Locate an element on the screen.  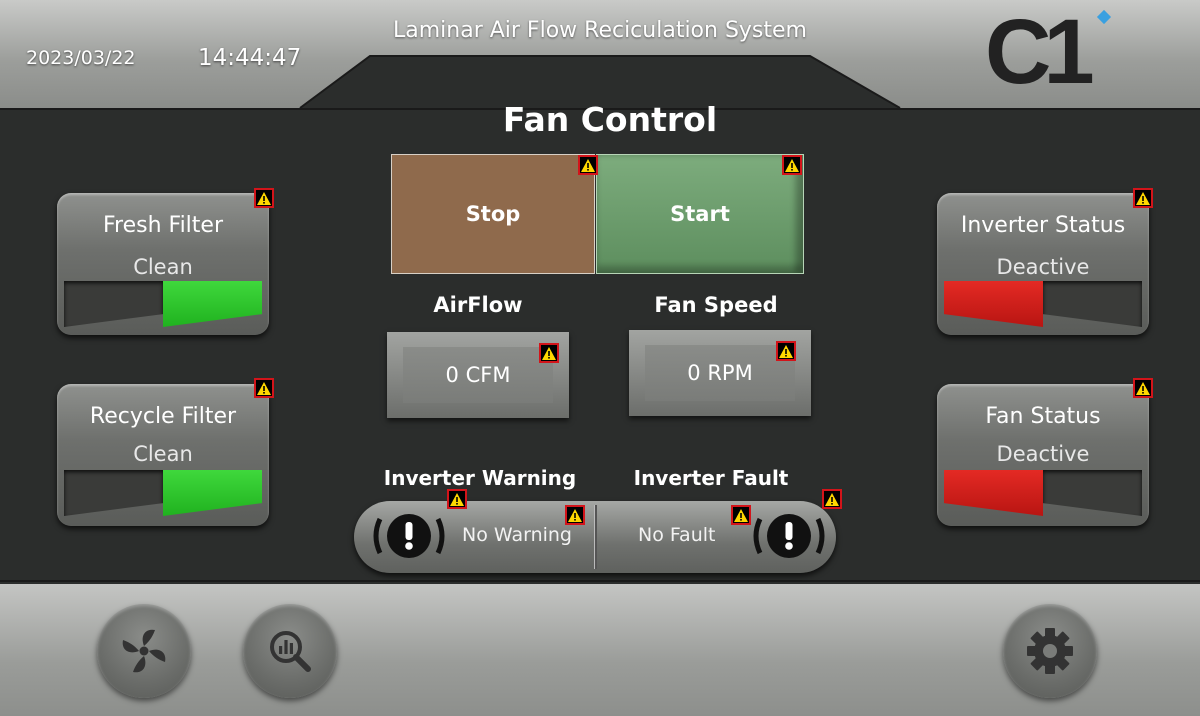
stop-button: Stop is located at coordinates (493, 214).